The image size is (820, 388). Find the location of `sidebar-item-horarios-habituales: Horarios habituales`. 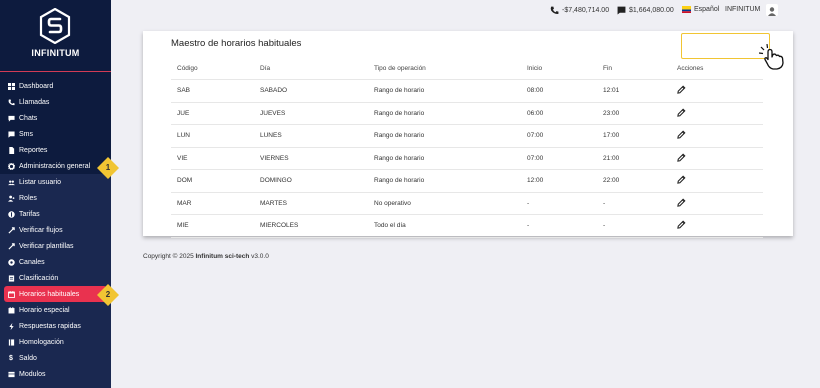

sidebar-item-horarios-habituales: Horarios habituales is located at coordinates (55, 294).